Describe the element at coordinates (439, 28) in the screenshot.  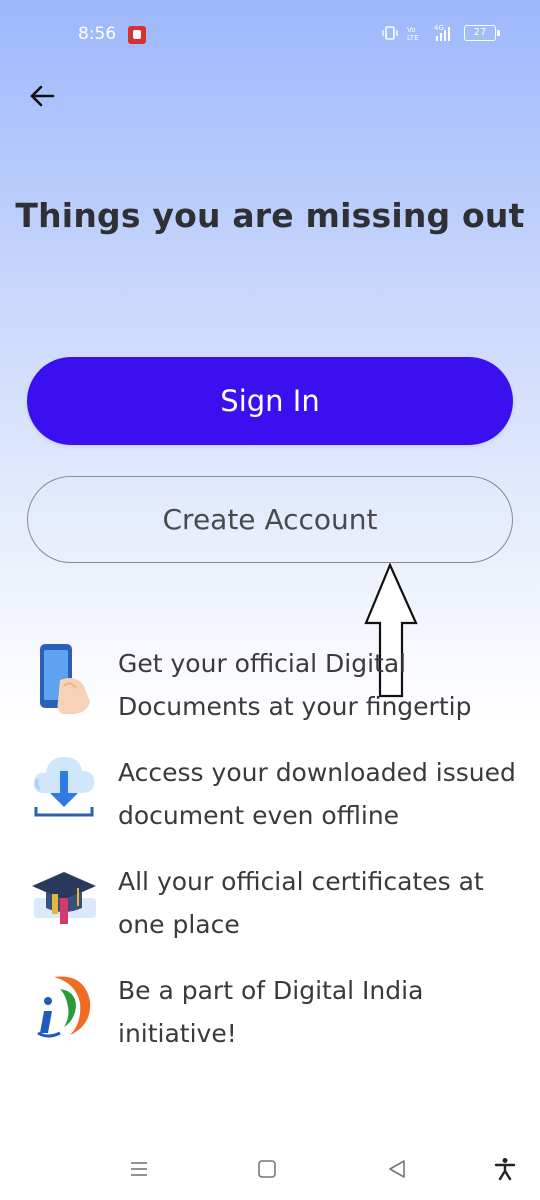
I see `network-label: 4G` at that location.